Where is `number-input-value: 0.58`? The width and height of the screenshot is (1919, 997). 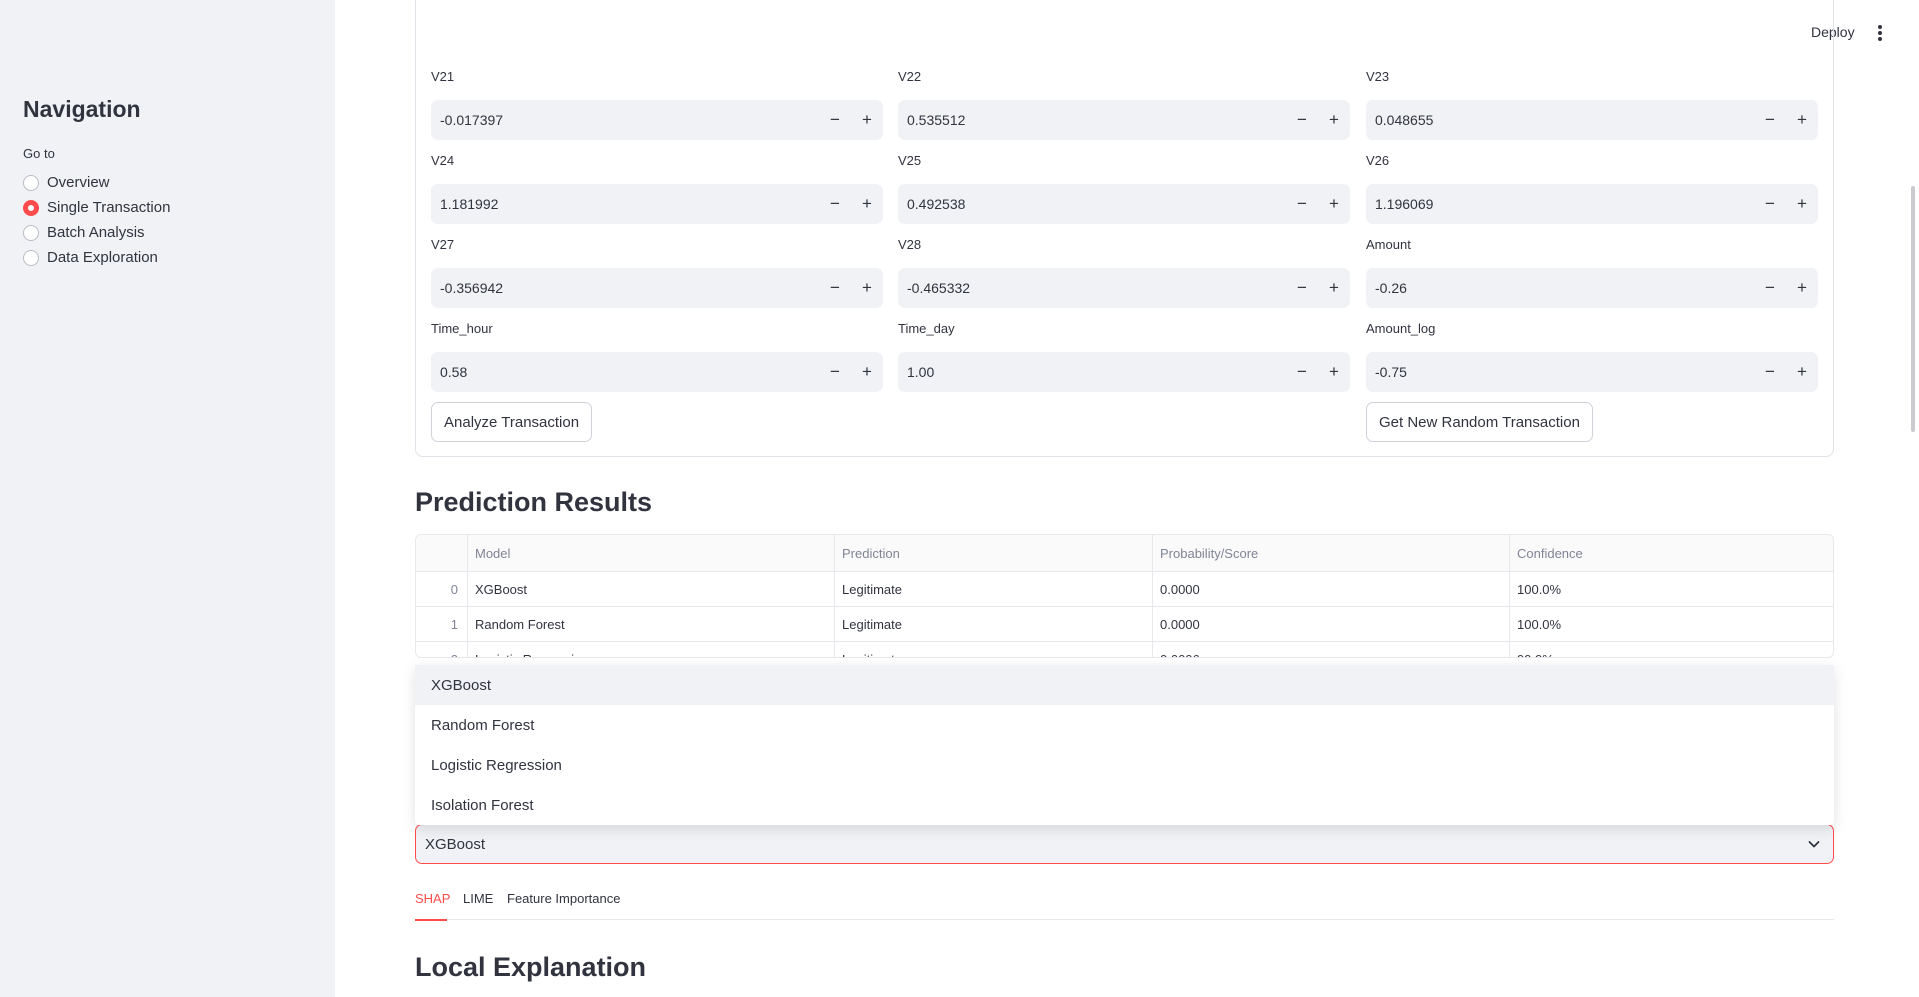
number-input-value: 0.58 is located at coordinates (625, 372).